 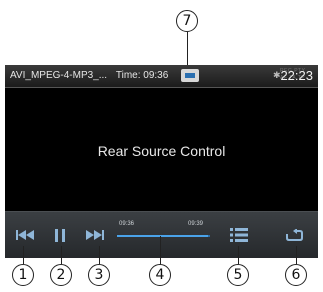 I want to click on list-button, so click(x=239, y=235).